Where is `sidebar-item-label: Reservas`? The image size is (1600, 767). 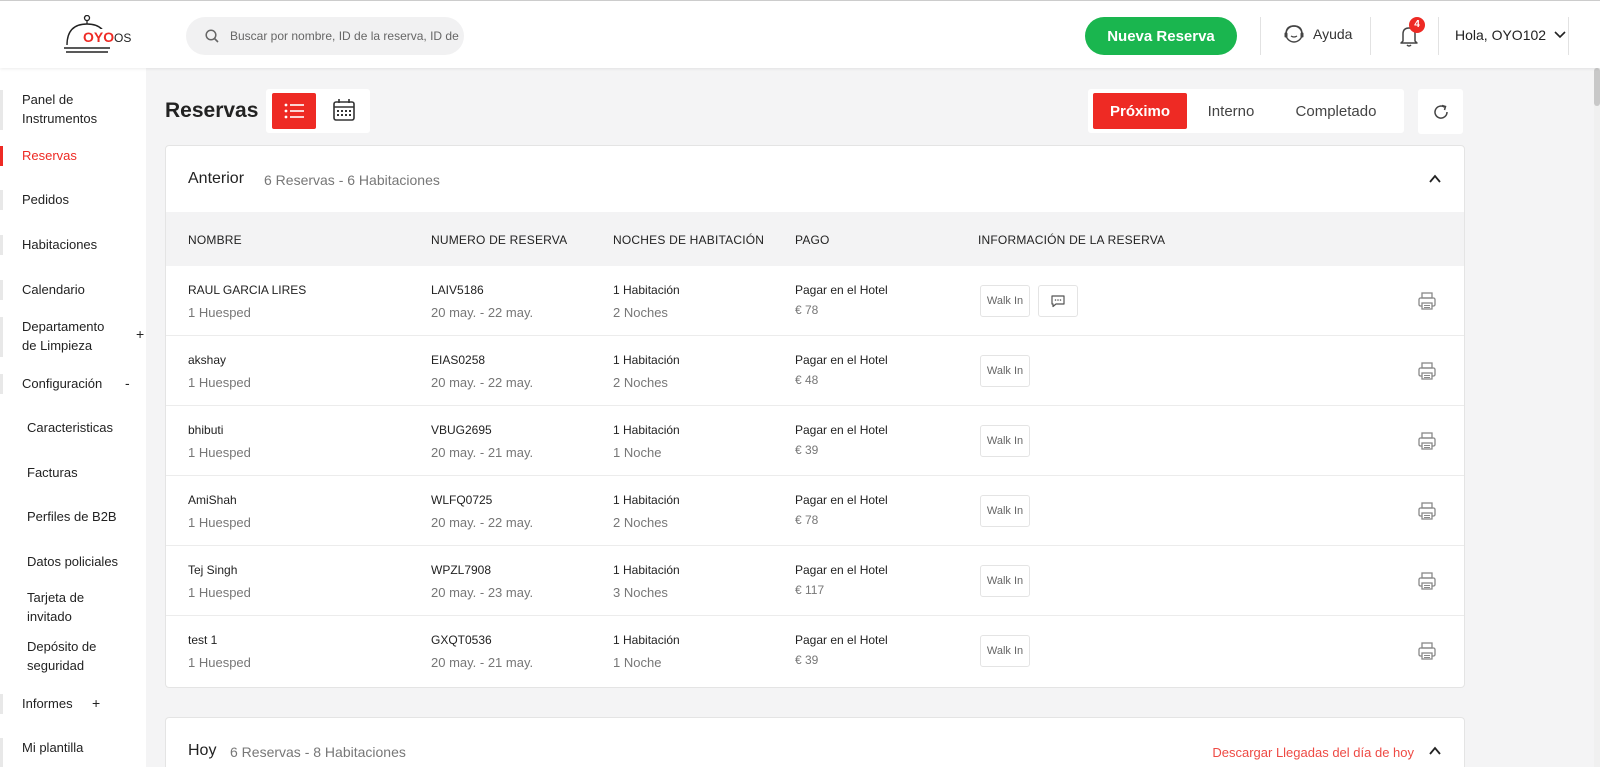 sidebar-item-label: Reservas is located at coordinates (49, 155).